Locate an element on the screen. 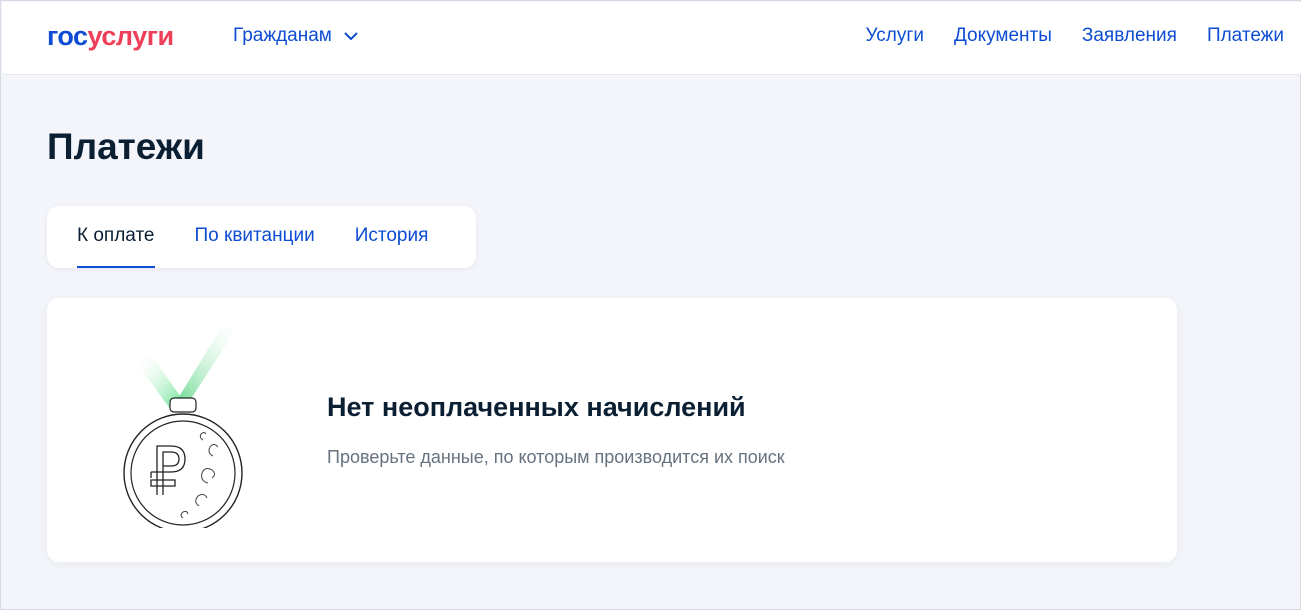 Image resolution: width=1301 pixels, height=610 pixels. tab-by-receipt: По квитанции is located at coordinates (255, 237).